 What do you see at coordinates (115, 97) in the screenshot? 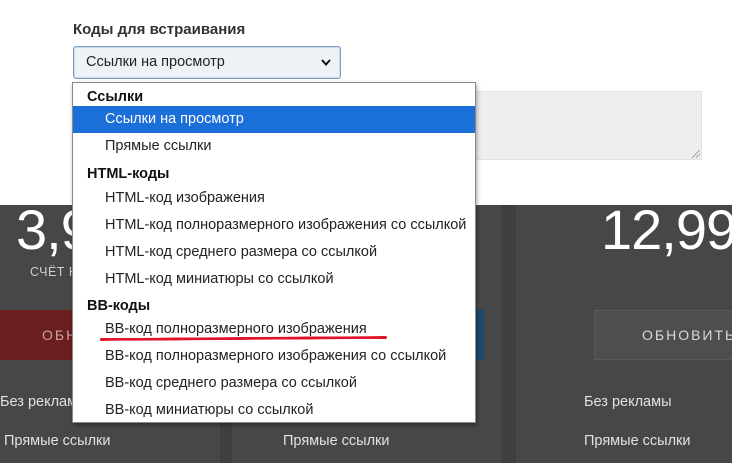
I see `optgroup-links: Ссылки` at bounding box center [115, 97].